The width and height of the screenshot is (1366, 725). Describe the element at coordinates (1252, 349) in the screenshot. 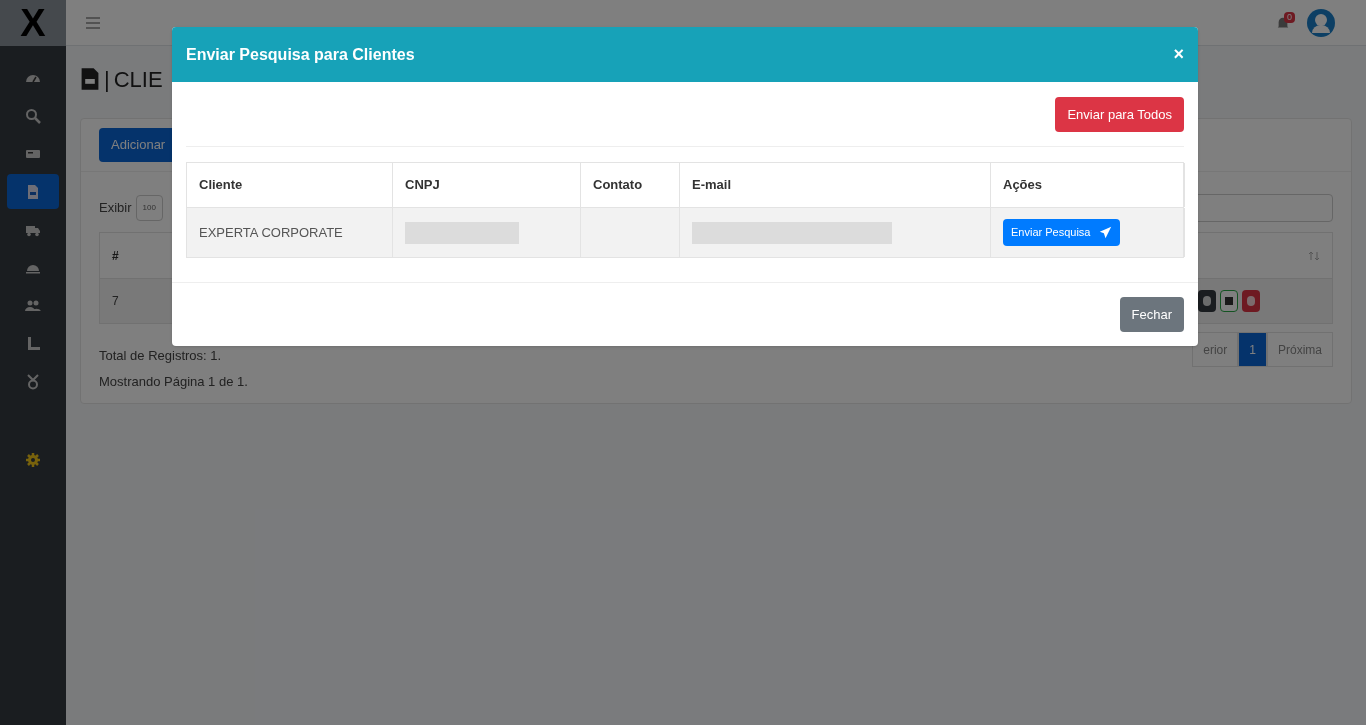

I see `pagination-link: 1` at that location.